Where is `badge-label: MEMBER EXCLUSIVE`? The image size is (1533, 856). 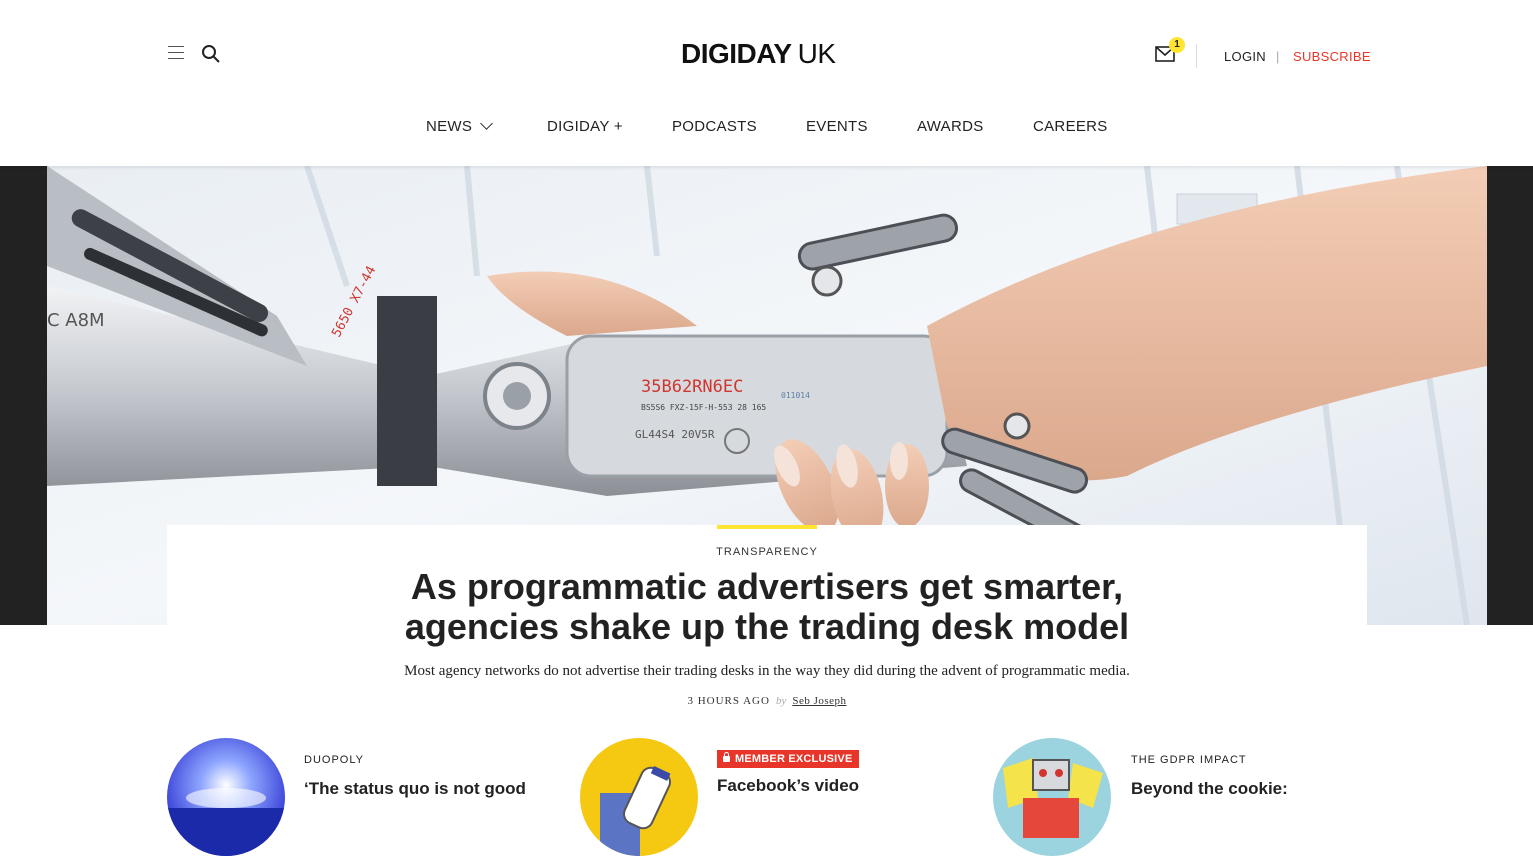
badge-label: MEMBER EXCLUSIVE is located at coordinates (794, 759).